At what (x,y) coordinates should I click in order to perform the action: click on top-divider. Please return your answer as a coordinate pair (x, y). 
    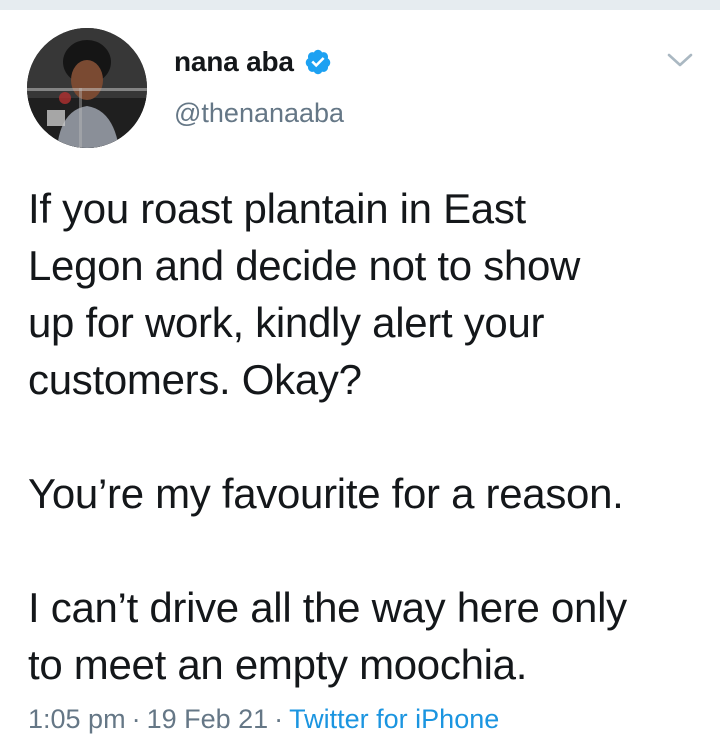
    Looking at the image, I should click on (360, 5).